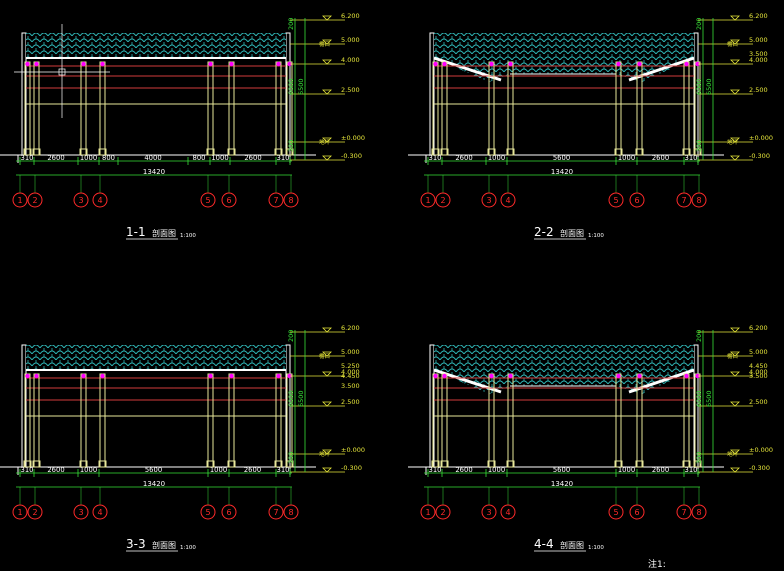 The image size is (784, 571). Describe the element at coordinates (350, 366) in the screenshot. I see `extra-level-label: 5.250` at that location.